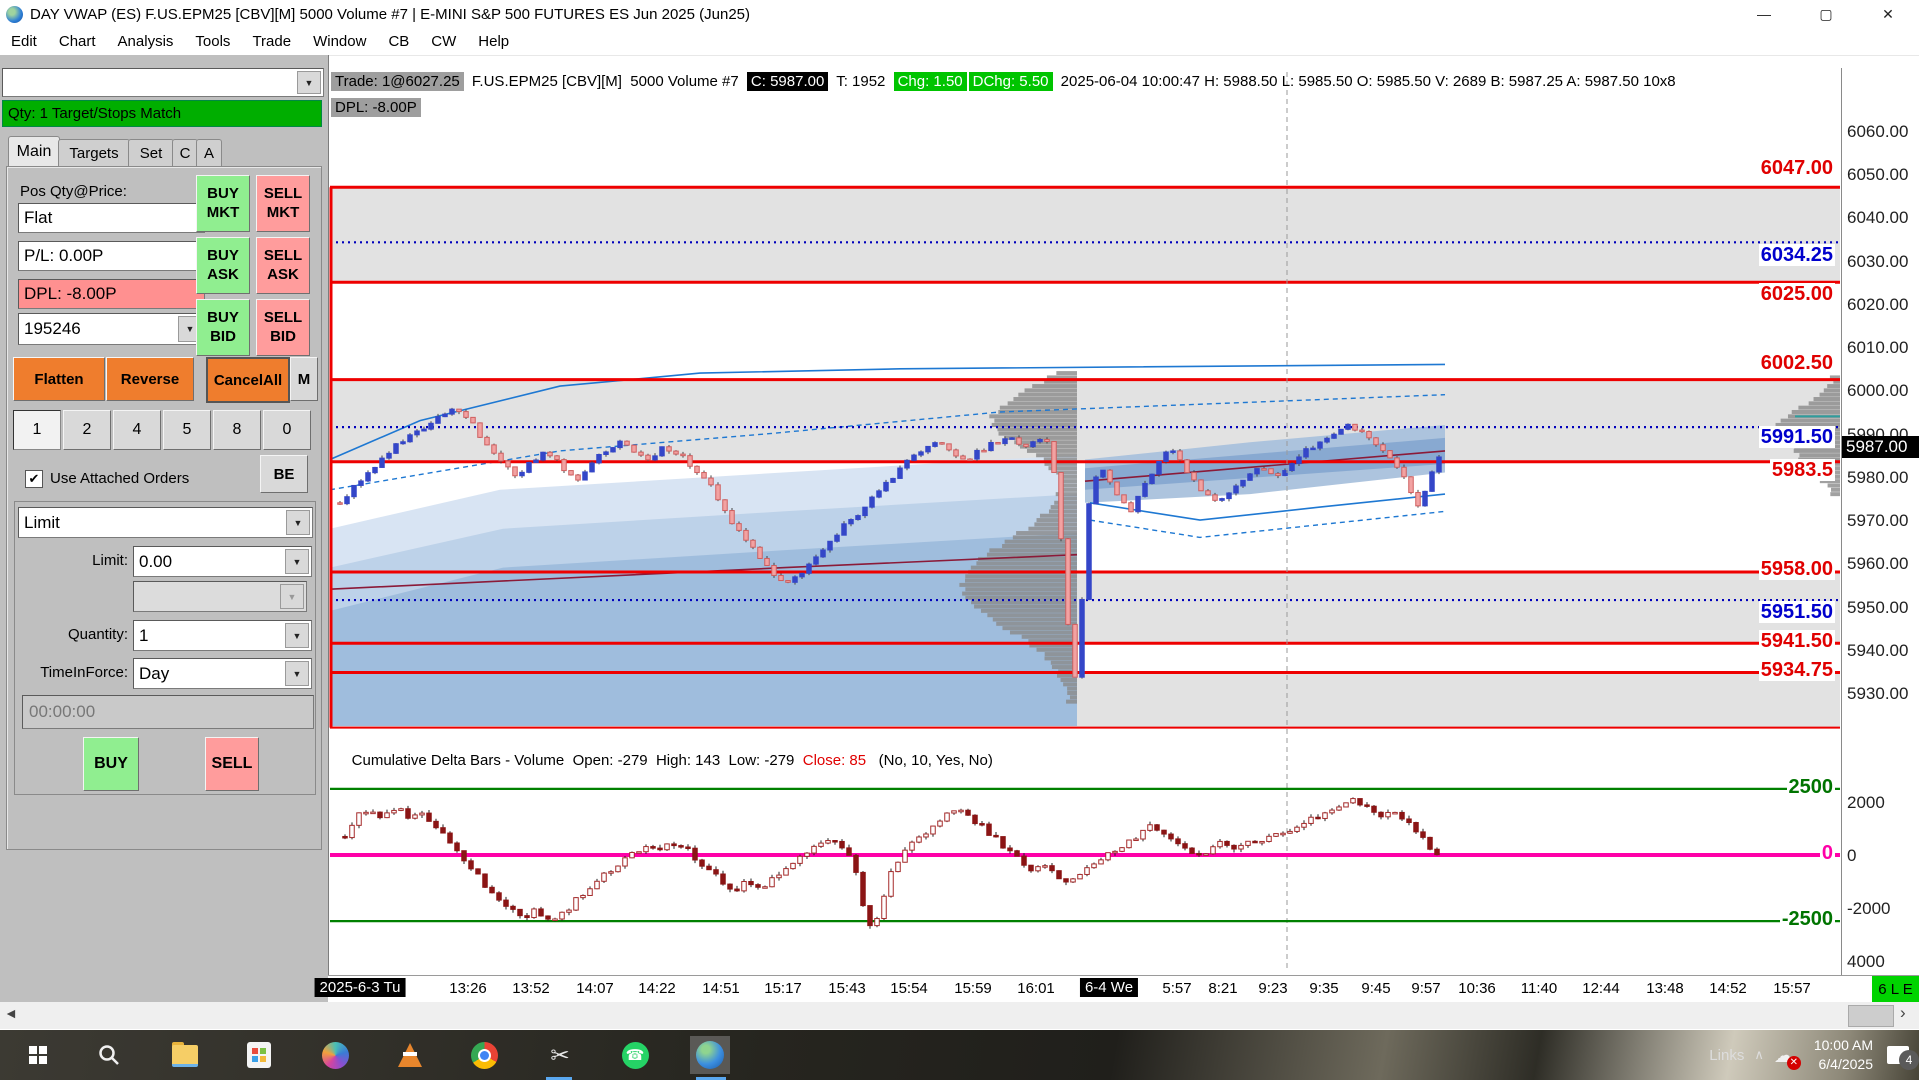 The height and width of the screenshot is (1080, 1919). Describe the element at coordinates (1878, 175) in the screenshot. I see `price-tick: 6050.00` at that location.